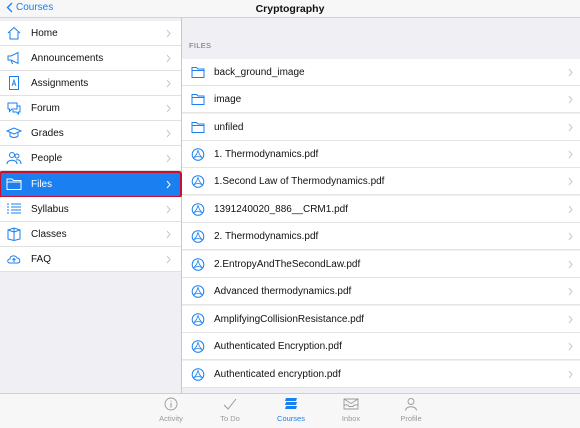  What do you see at coordinates (351, 418) in the screenshot?
I see `tab-label: Inbox` at bounding box center [351, 418].